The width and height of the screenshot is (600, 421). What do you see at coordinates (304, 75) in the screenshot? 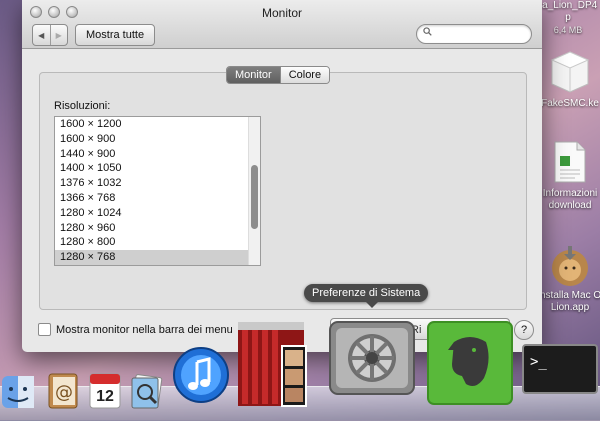
I see `tab-color: Colore` at bounding box center [304, 75].